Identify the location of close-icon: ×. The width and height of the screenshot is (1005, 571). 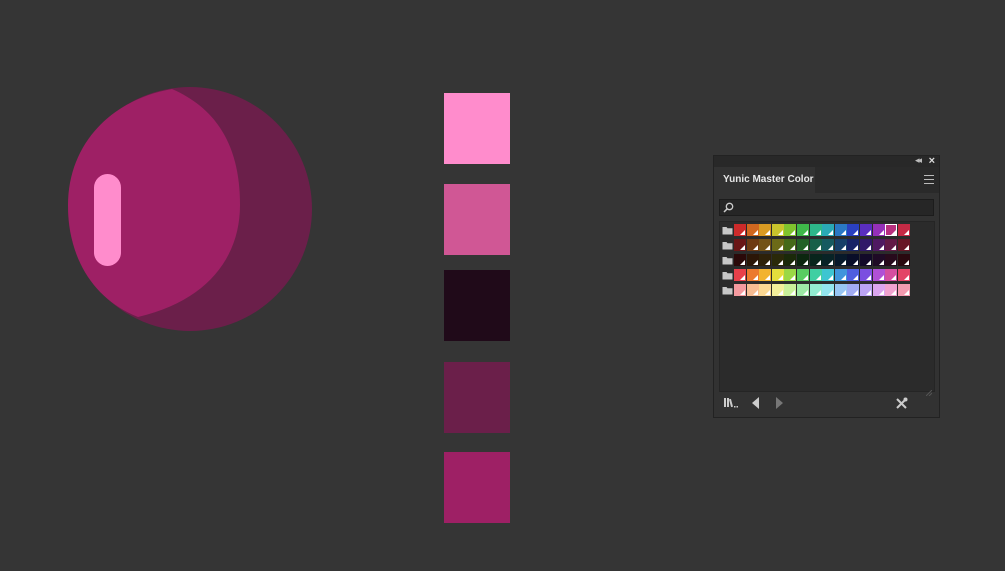
(932, 161).